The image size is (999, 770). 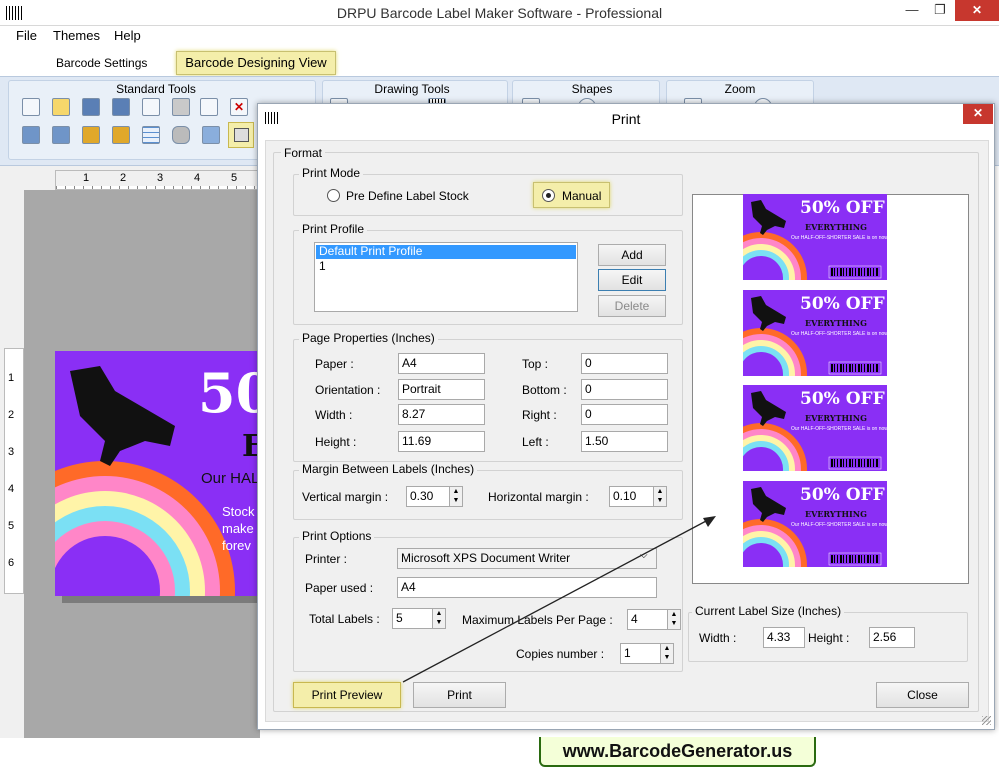 I want to click on callout-arrow, so click(x=559, y=599).